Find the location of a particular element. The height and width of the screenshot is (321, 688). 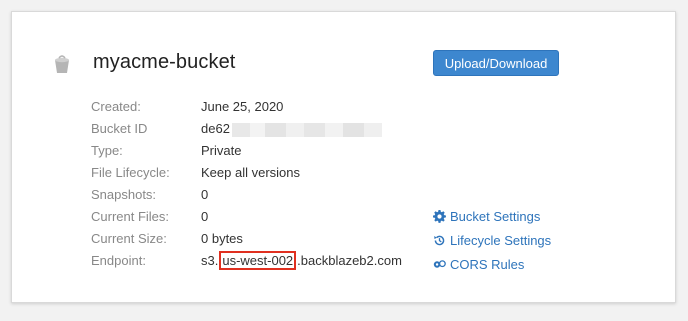

bucket-id-value: de62 is located at coordinates (291, 129).